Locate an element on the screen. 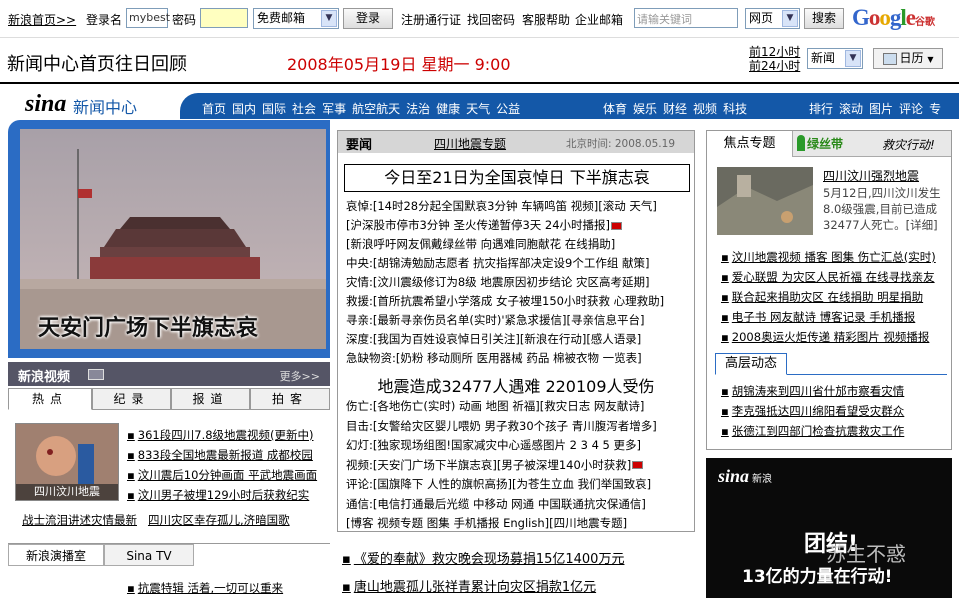 The height and width of the screenshot is (602, 959). search-type-select: 网页 ▼ is located at coordinates (772, 18).